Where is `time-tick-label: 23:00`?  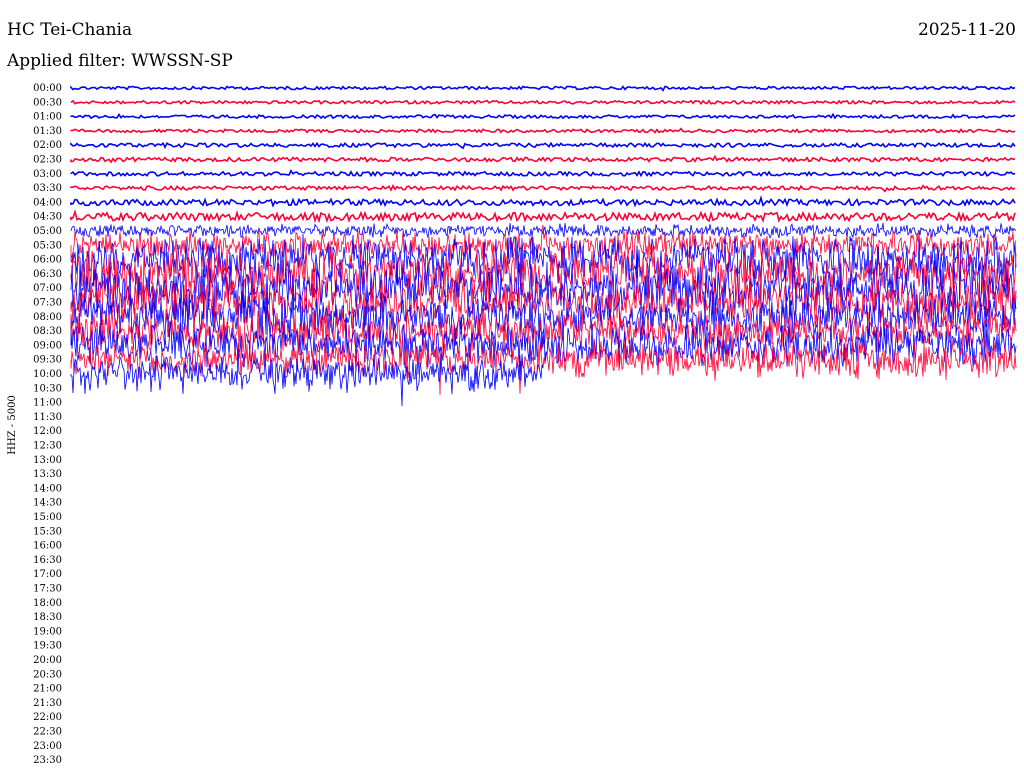
time-tick-label: 23:00 is located at coordinates (47, 746).